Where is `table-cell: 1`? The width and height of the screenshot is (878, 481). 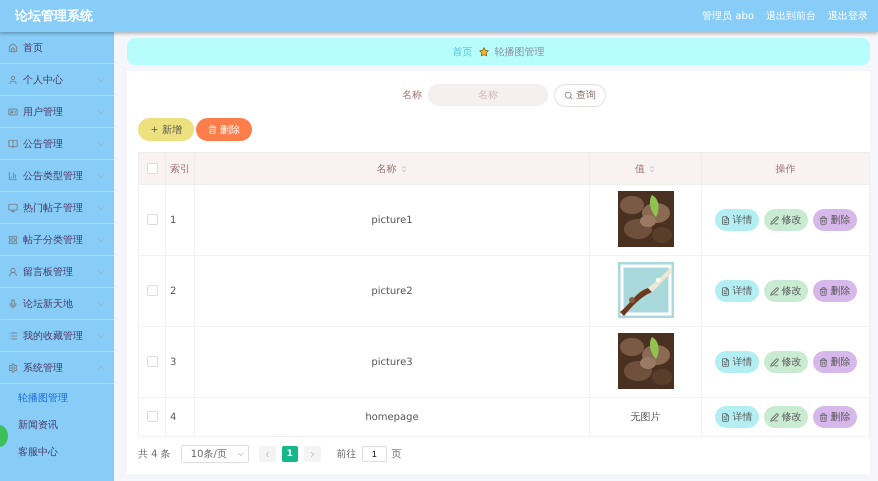 table-cell: 1 is located at coordinates (180, 220).